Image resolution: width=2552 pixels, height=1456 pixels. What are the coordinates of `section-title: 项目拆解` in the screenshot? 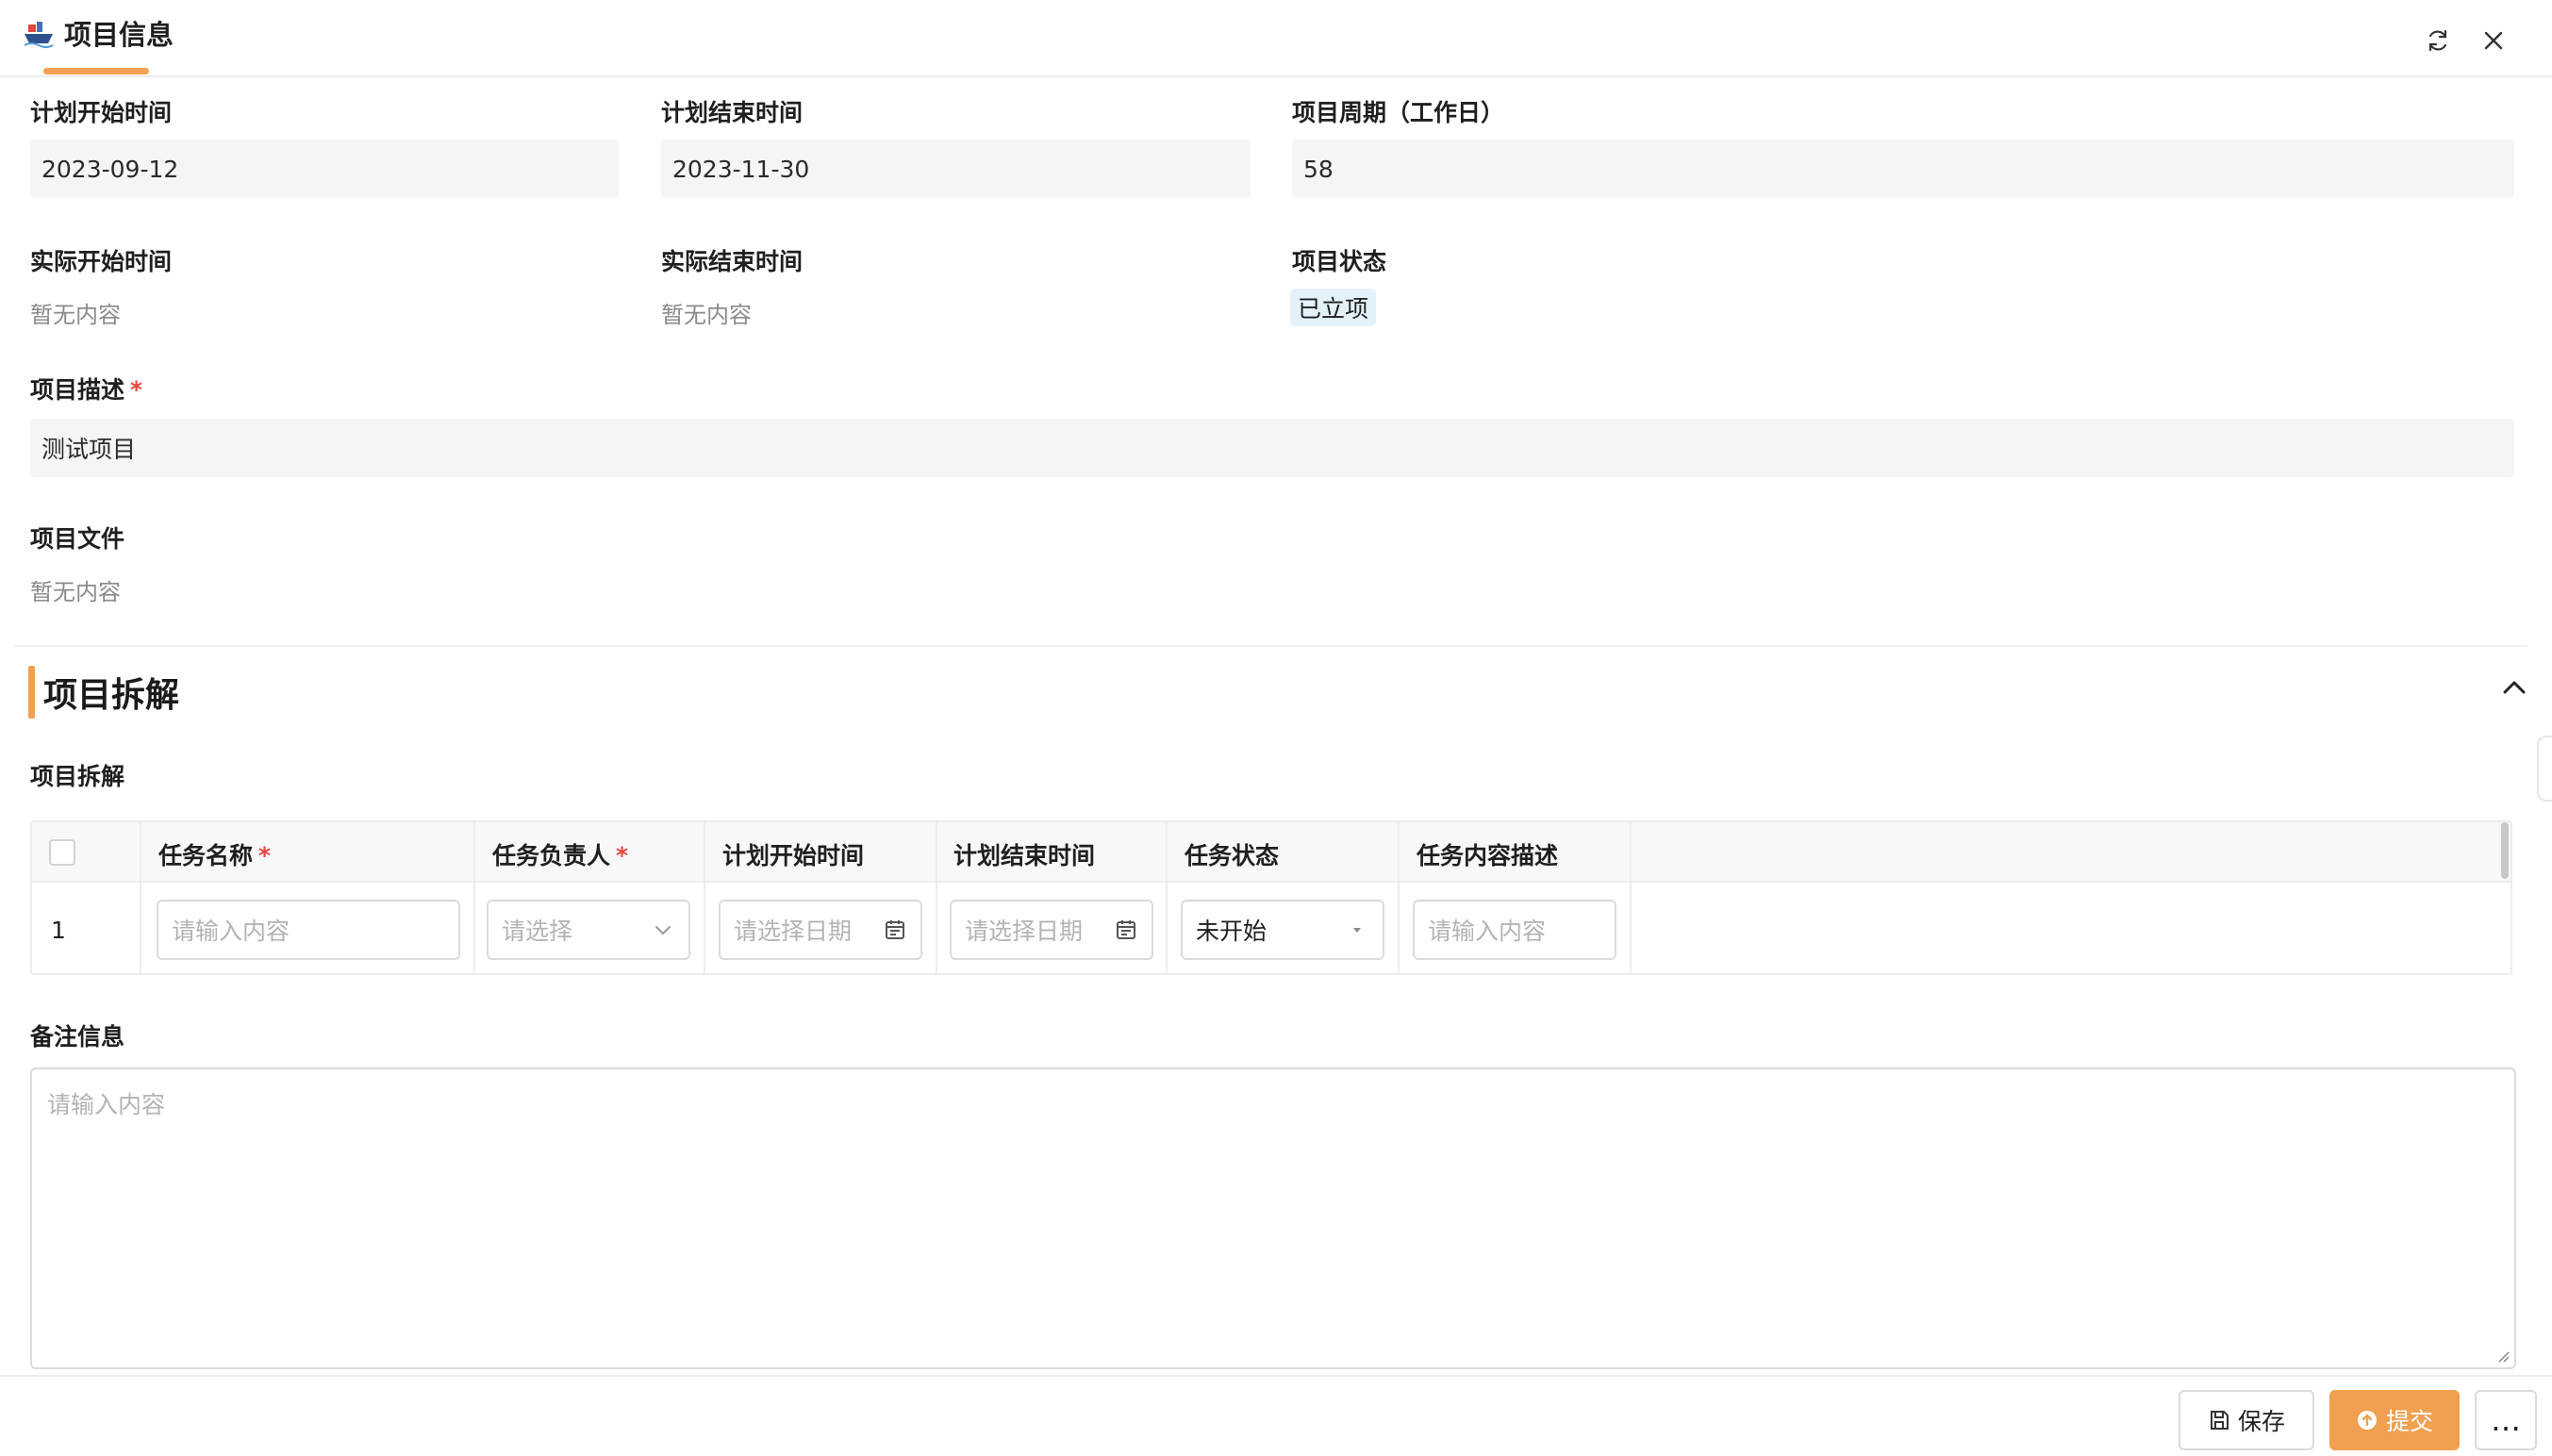 It's located at (111, 696).